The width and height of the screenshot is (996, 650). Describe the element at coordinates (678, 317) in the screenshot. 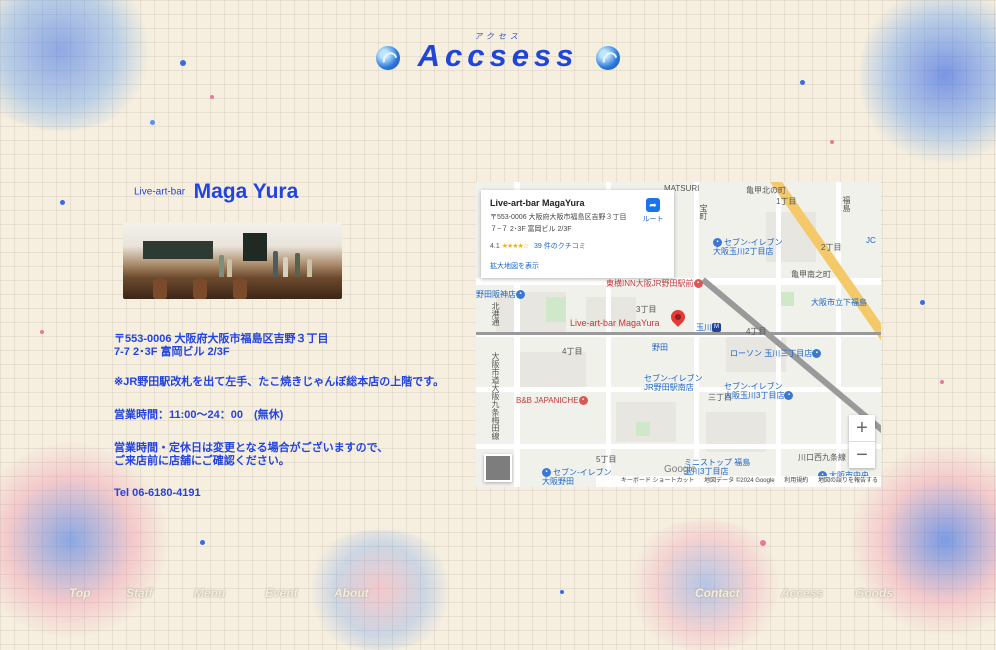

I see `location-pin-icon` at that location.